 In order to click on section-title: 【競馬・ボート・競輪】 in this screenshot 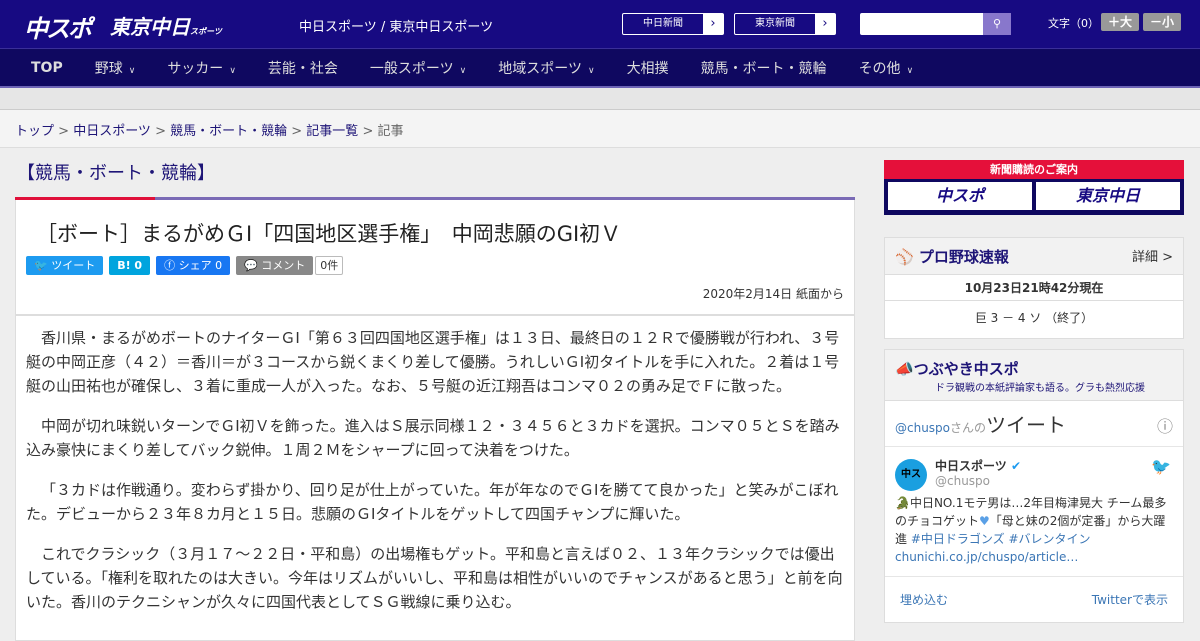, I will do `click(116, 173)`.